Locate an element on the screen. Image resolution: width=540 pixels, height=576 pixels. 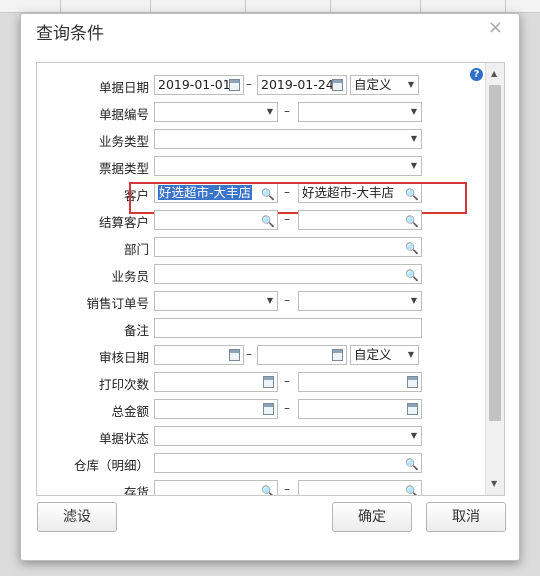
doc-date-from-field: 2019-01-01 is located at coordinates (199, 85).